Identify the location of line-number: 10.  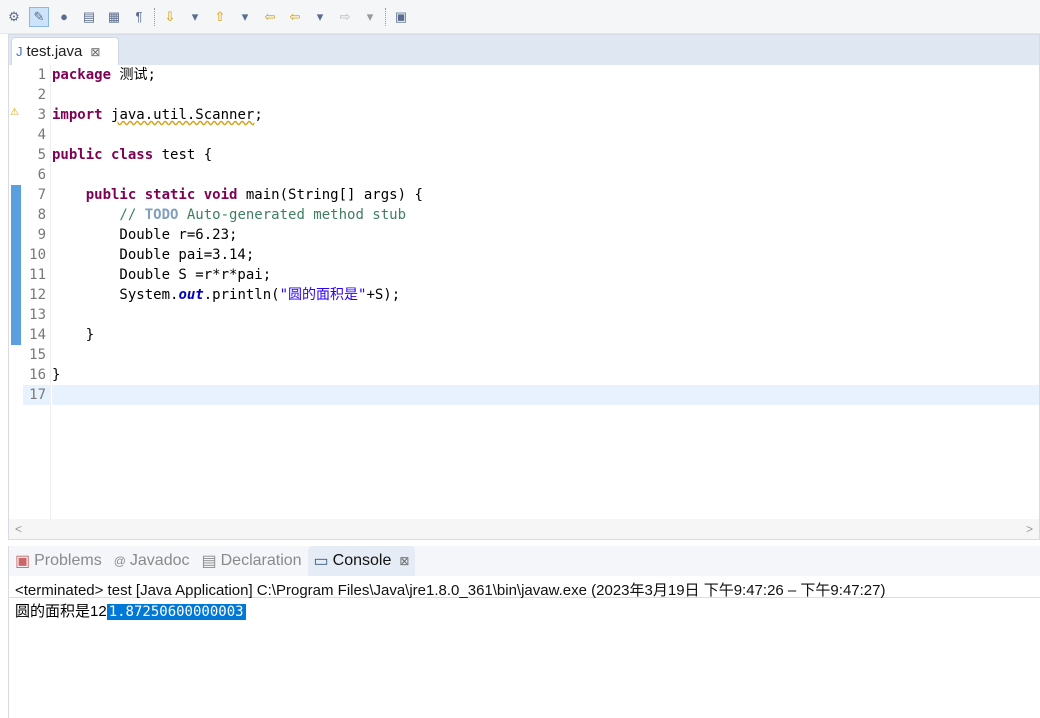
(37, 255).